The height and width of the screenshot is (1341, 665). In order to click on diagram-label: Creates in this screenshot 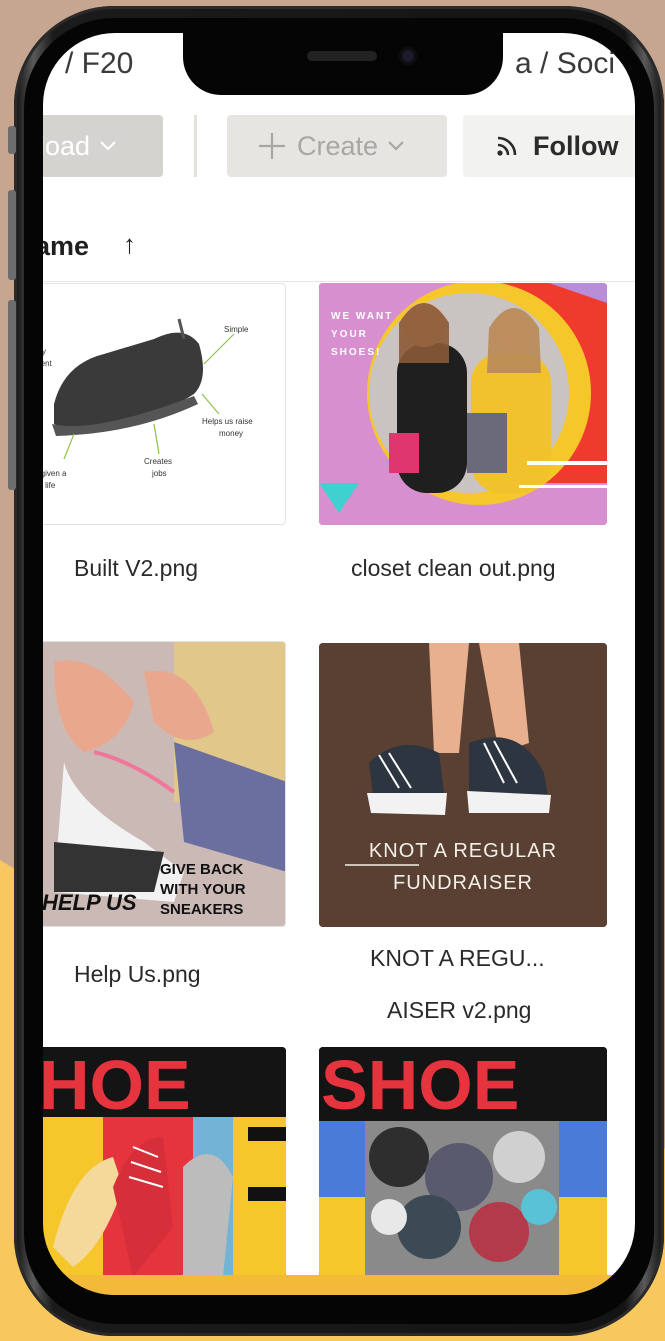, I will do `click(158, 461)`.